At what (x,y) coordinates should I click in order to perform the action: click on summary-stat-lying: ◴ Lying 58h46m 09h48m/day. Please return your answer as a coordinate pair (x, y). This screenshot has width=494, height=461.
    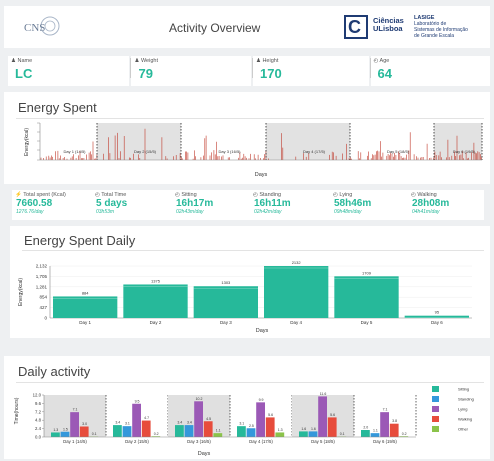
    Looking at the image, I should click on (370, 205).